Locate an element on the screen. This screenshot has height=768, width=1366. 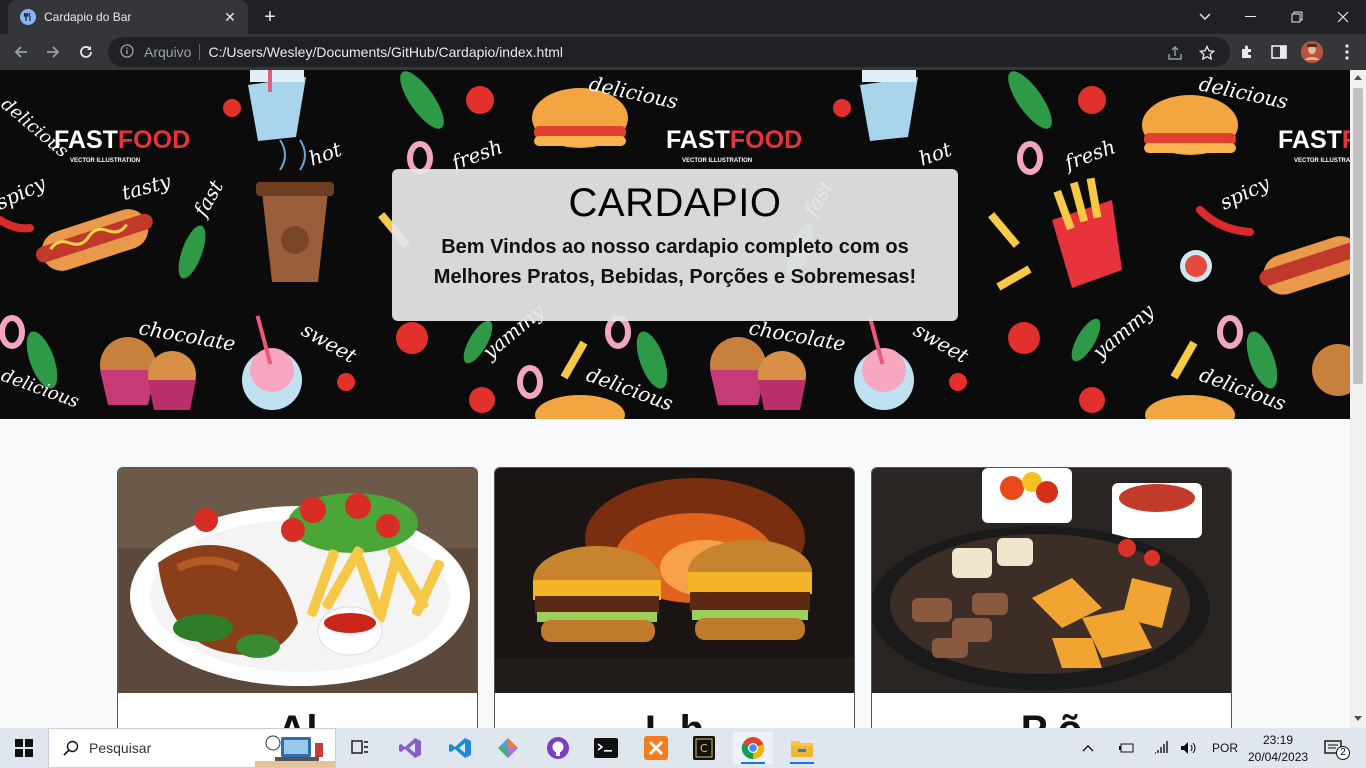
wifi-icon is located at coordinates (1161, 748).